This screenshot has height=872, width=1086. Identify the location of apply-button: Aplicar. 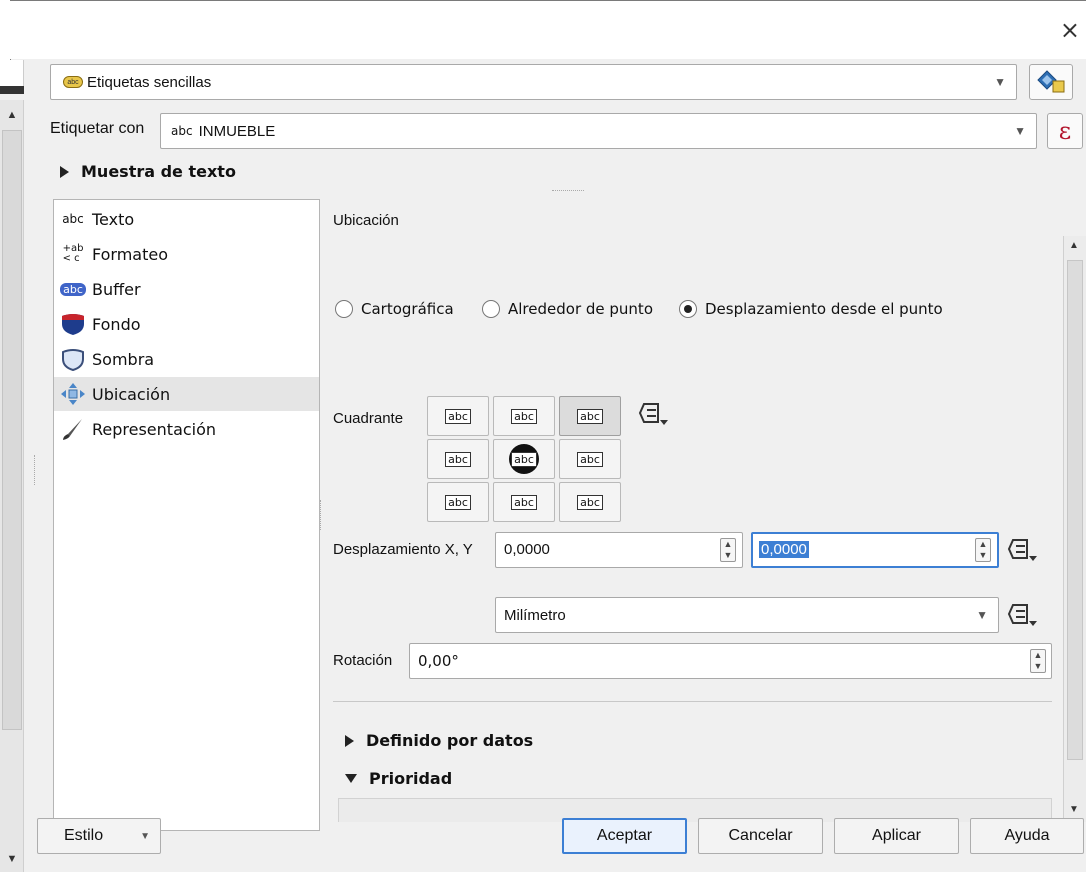
(896, 836).